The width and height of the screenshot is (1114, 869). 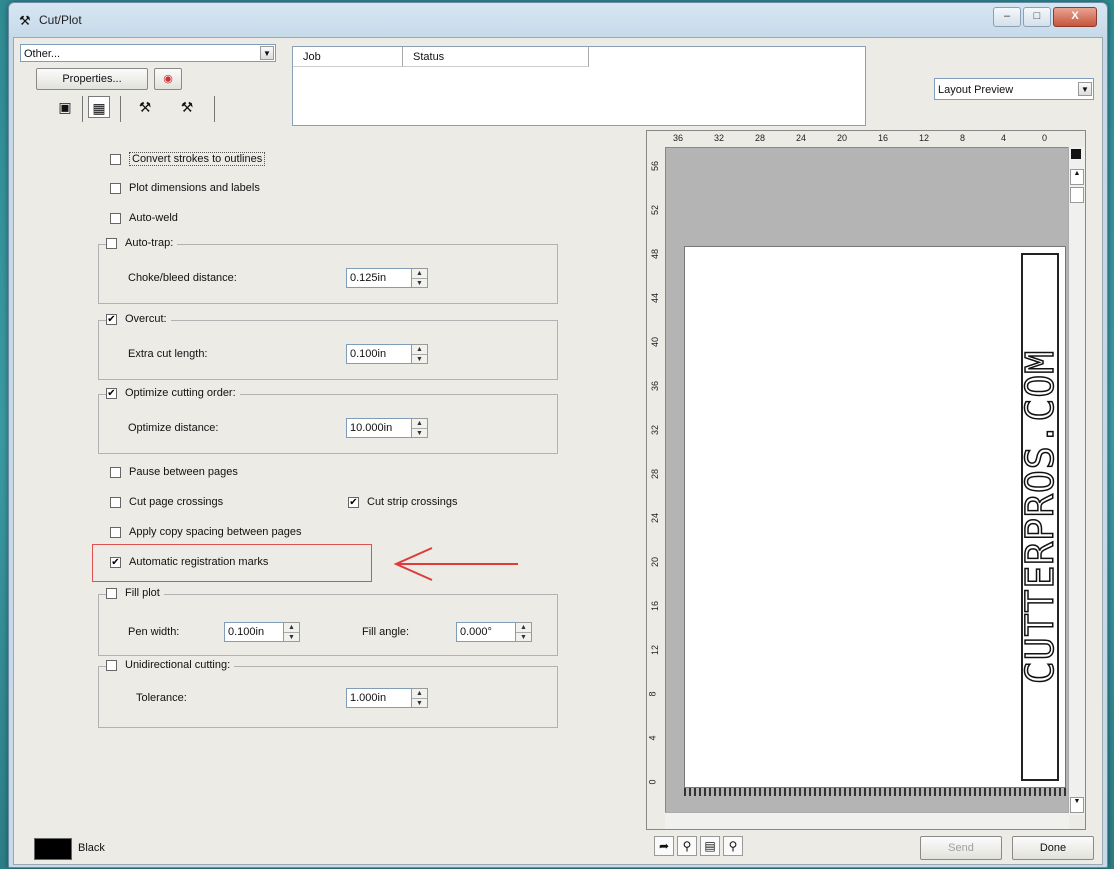 What do you see at coordinates (168, 354) in the screenshot?
I see `extra-cut-label: Extra cut length:` at bounding box center [168, 354].